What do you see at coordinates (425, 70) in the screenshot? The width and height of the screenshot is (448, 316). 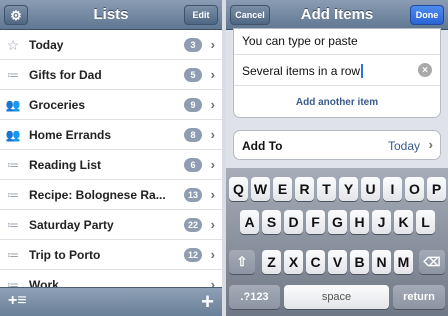 I see `clear-icon: ×` at bounding box center [425, 70].